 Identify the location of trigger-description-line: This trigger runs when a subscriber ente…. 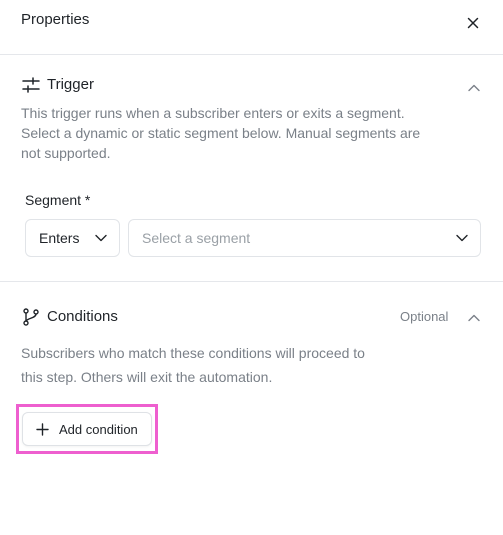
(213, 113).